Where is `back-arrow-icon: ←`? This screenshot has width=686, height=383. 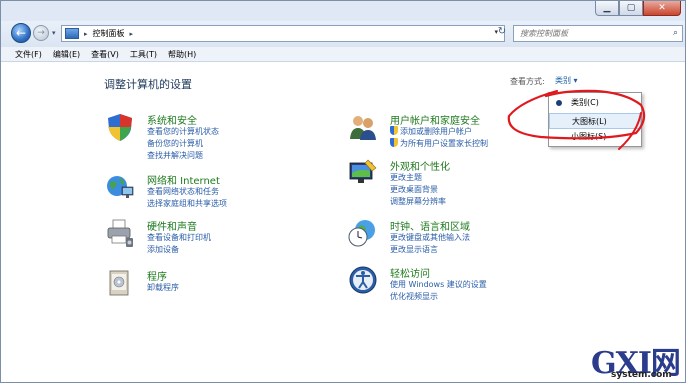
back-arrow-icon: ← is located at coordinates (21, 33).